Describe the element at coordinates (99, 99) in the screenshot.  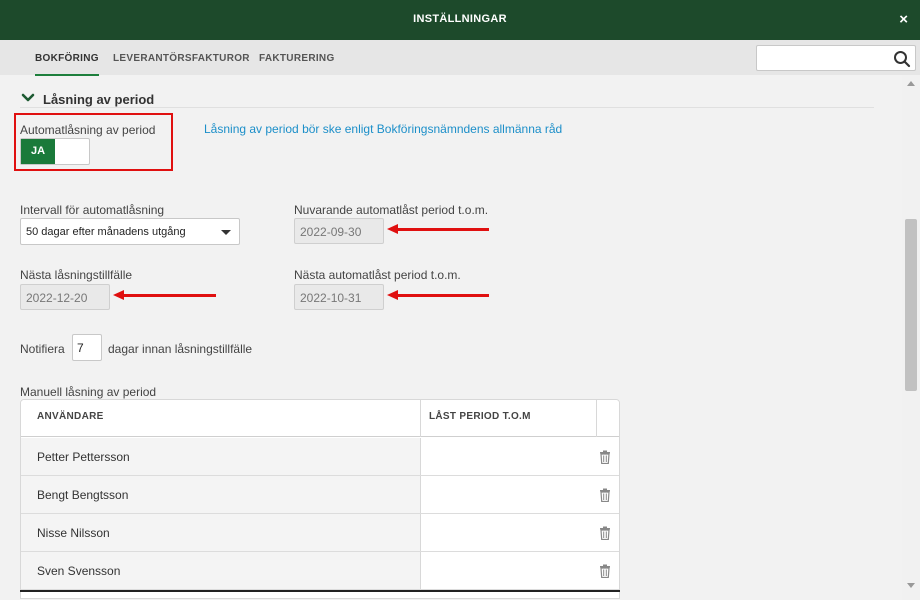
I see `section-title: Låsning av period` at that location.